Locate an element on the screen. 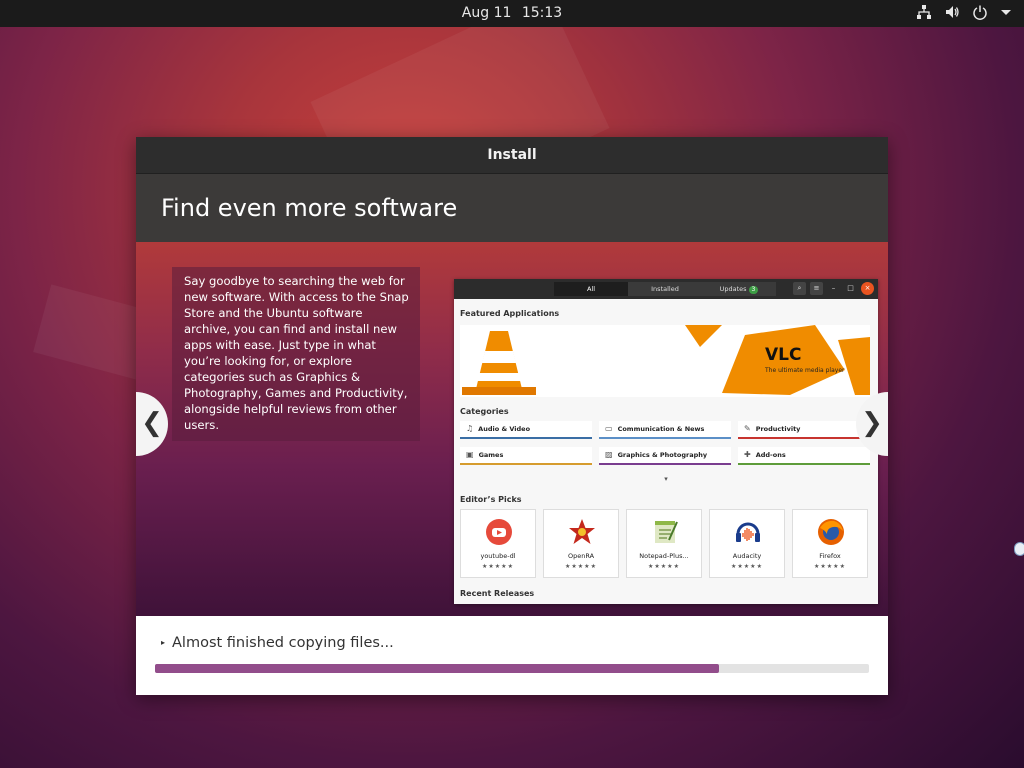  search-icon: ⌕ is located at coordinates (799, 288).